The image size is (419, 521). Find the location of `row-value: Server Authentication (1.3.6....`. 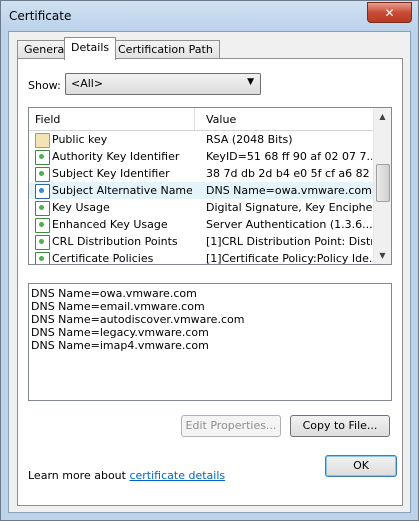

row-value: Server Authentication (1.3.6.... is located at coordinates (289, 224).